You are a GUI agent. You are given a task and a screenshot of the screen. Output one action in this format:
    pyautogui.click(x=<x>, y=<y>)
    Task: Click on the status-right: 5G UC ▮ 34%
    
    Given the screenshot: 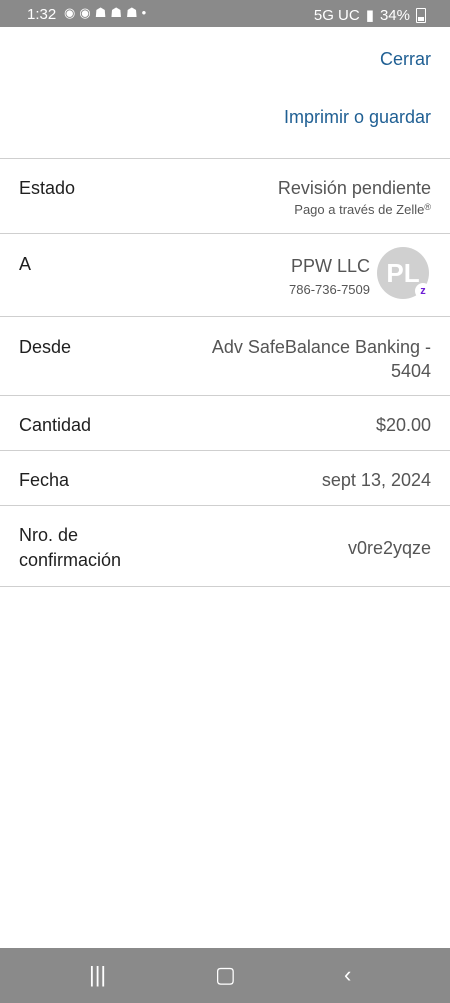 What is the action you would take?
    pyautogui.click(x=370, y=15)
    